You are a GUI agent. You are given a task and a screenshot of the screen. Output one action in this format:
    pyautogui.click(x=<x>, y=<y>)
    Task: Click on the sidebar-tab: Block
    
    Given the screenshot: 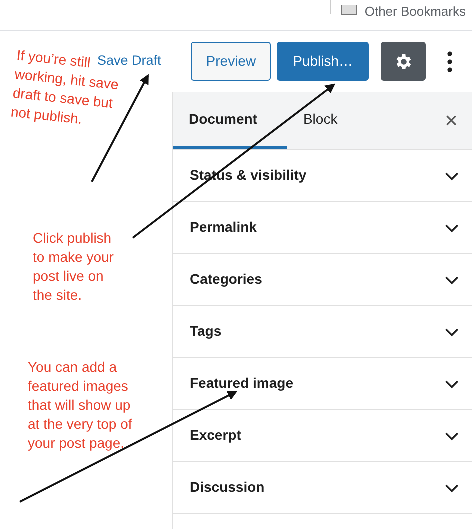 What is the action you would take?
    pyautogui.click(x=320, y=120)
    